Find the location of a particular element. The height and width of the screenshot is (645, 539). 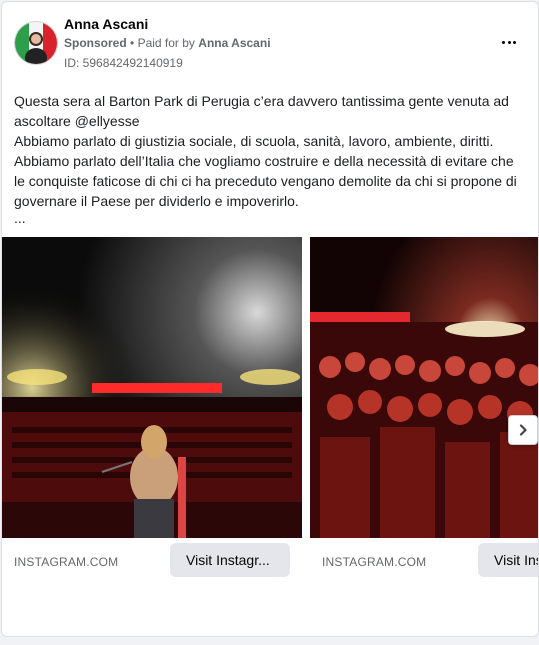

ad-id: ID: 596842492140919 is located at coordinates (123, 63).